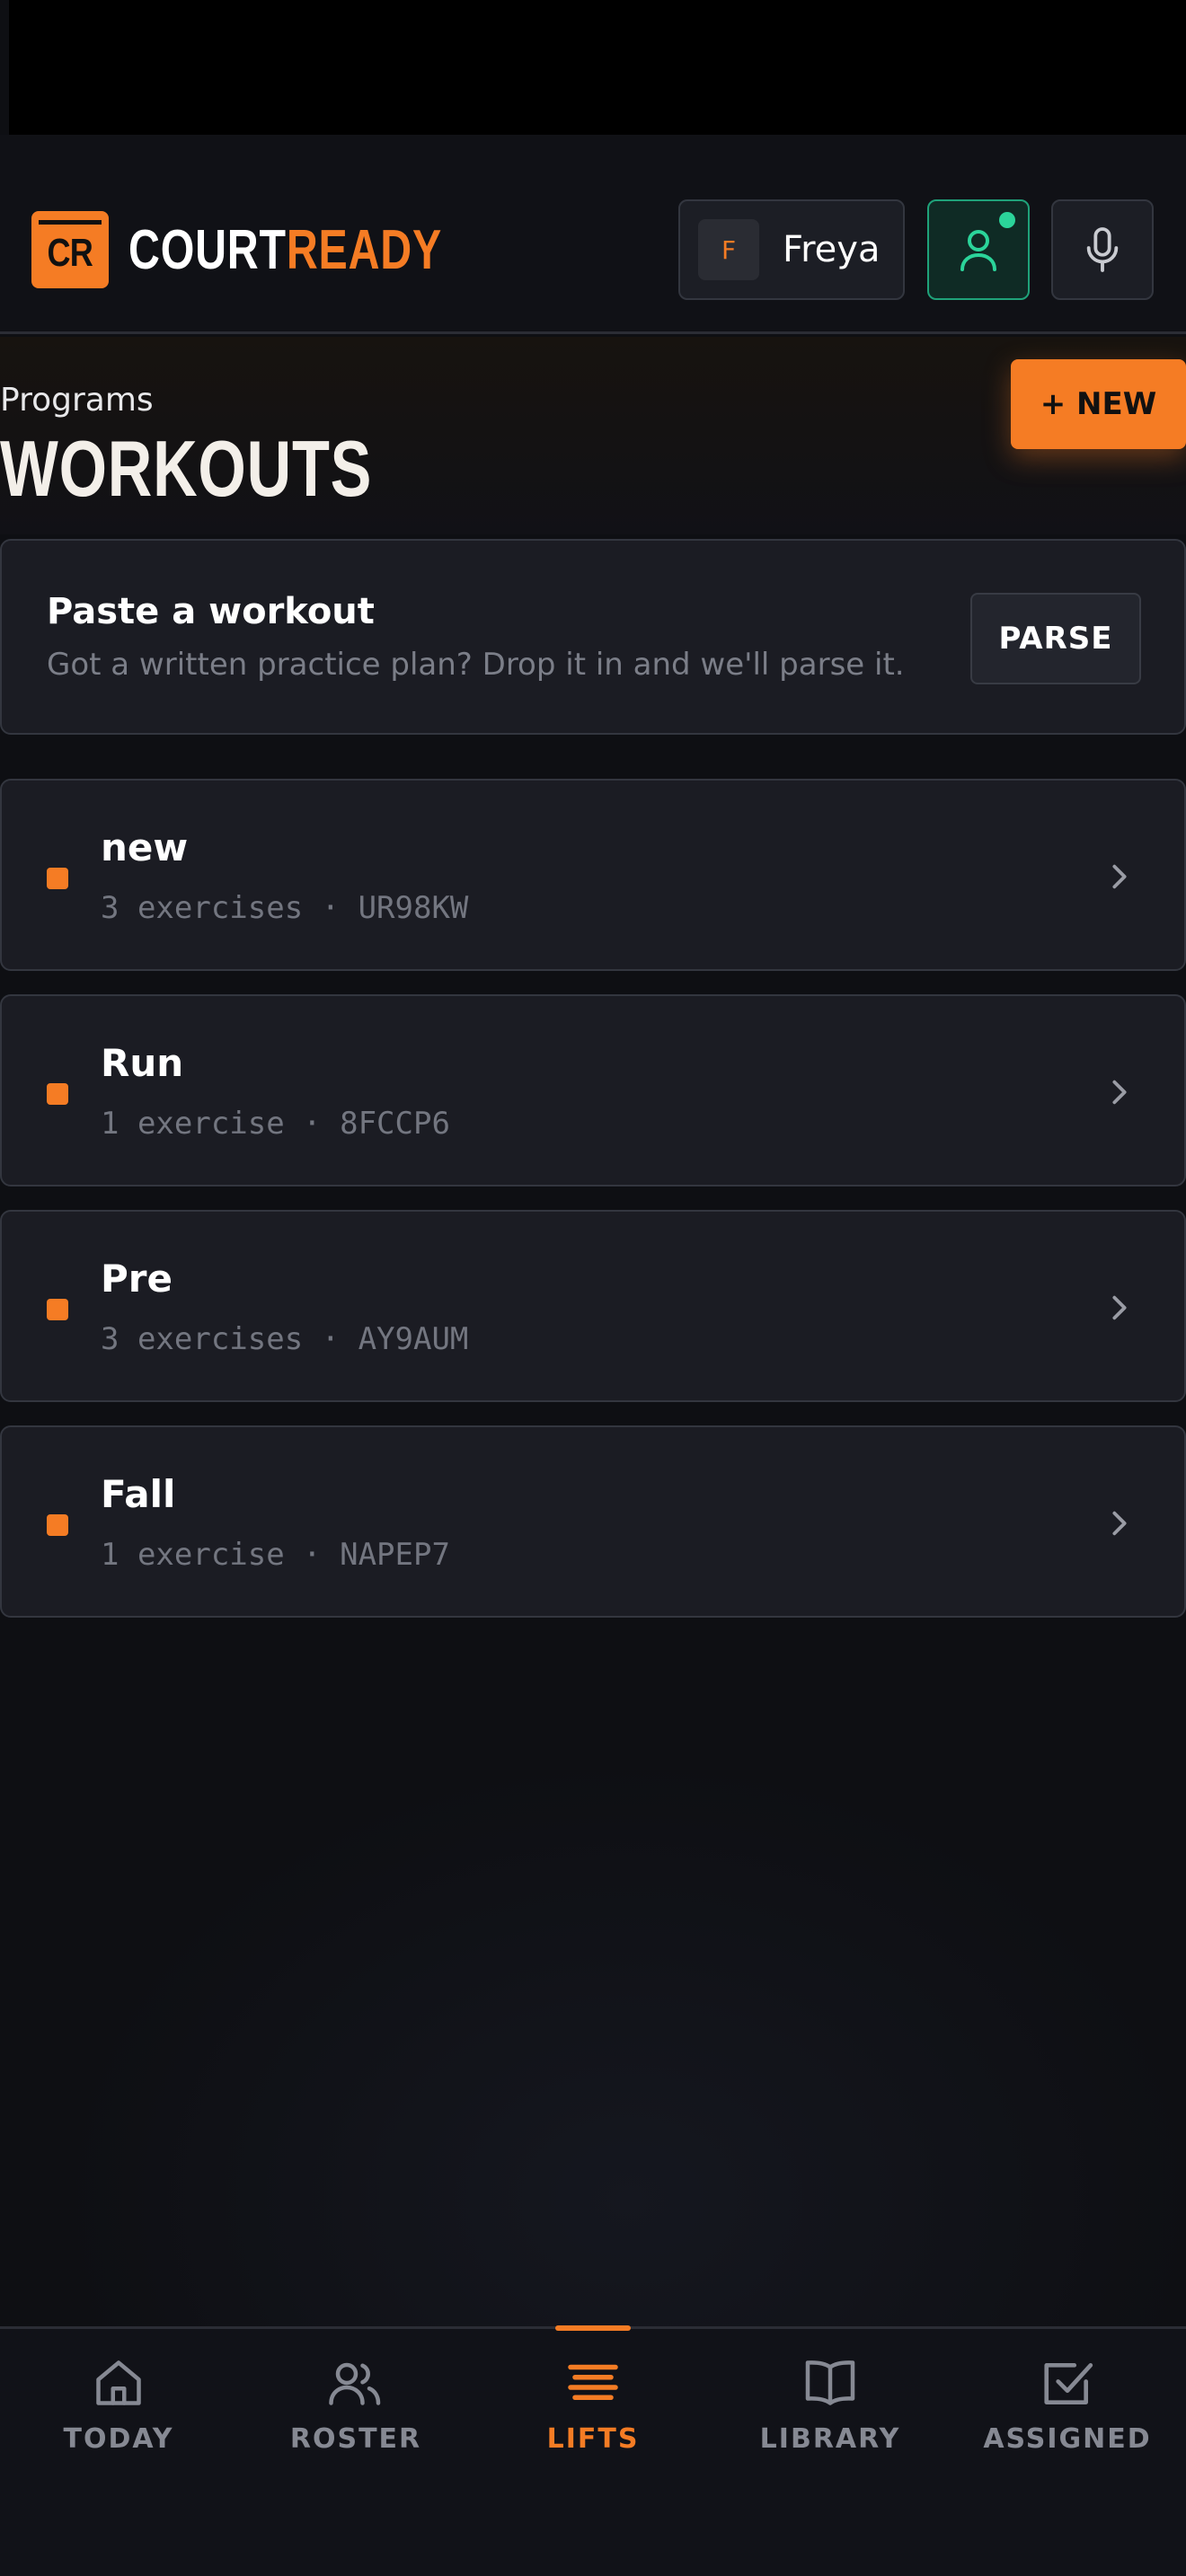  Describe the element at coordinates (118, 2439) in the screenshot. I see `nav-label: TODAY` at that location.